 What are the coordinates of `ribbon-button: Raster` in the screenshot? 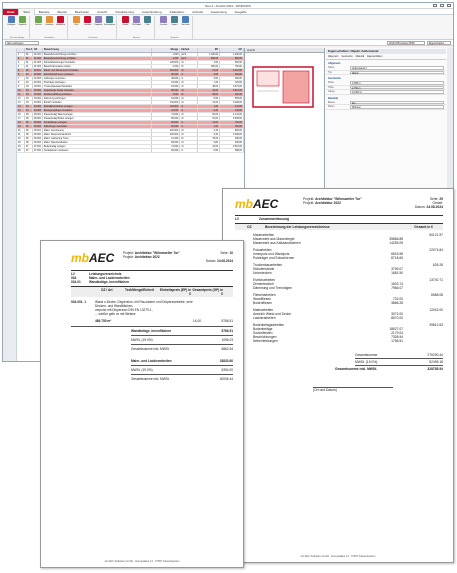 It's located at (125, 21).